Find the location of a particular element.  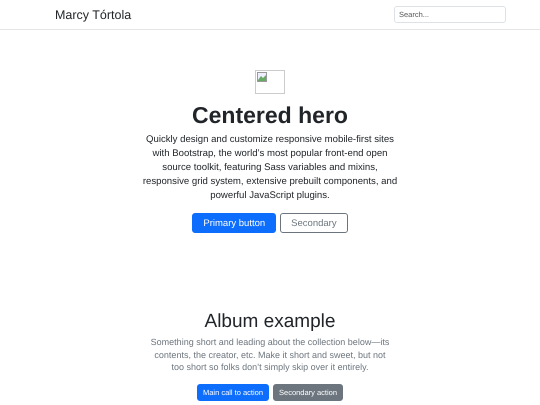

hero-title: Centered hero is located at coordinates (270, 115).